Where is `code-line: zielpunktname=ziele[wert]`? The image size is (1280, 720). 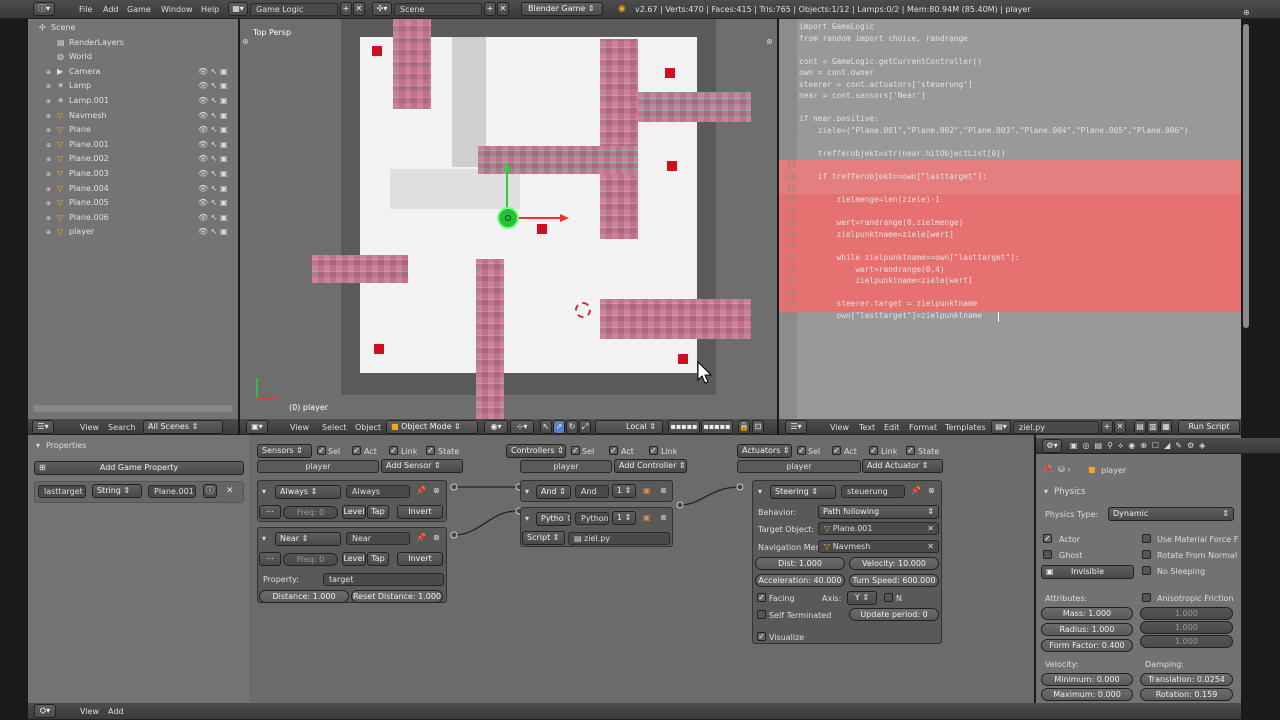 code-line: zielpunktname=ziele[wert] is located at coordinates (885, 281).